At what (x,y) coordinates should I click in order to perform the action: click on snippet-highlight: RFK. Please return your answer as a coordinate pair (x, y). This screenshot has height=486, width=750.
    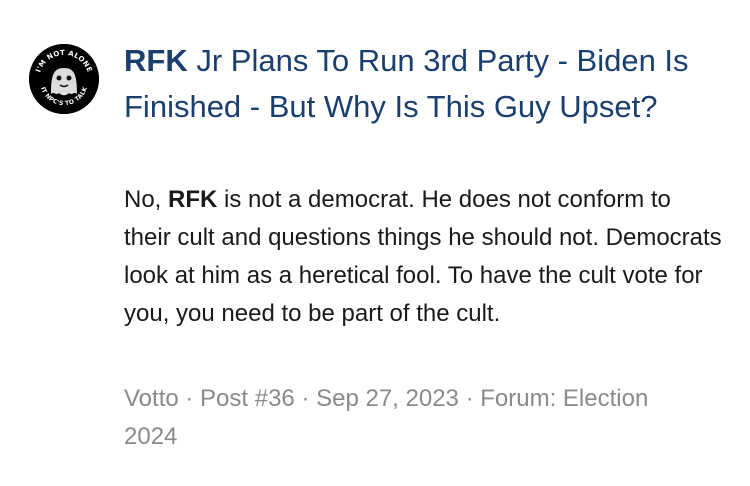
    Looking at the image, I should click on (193, 199).